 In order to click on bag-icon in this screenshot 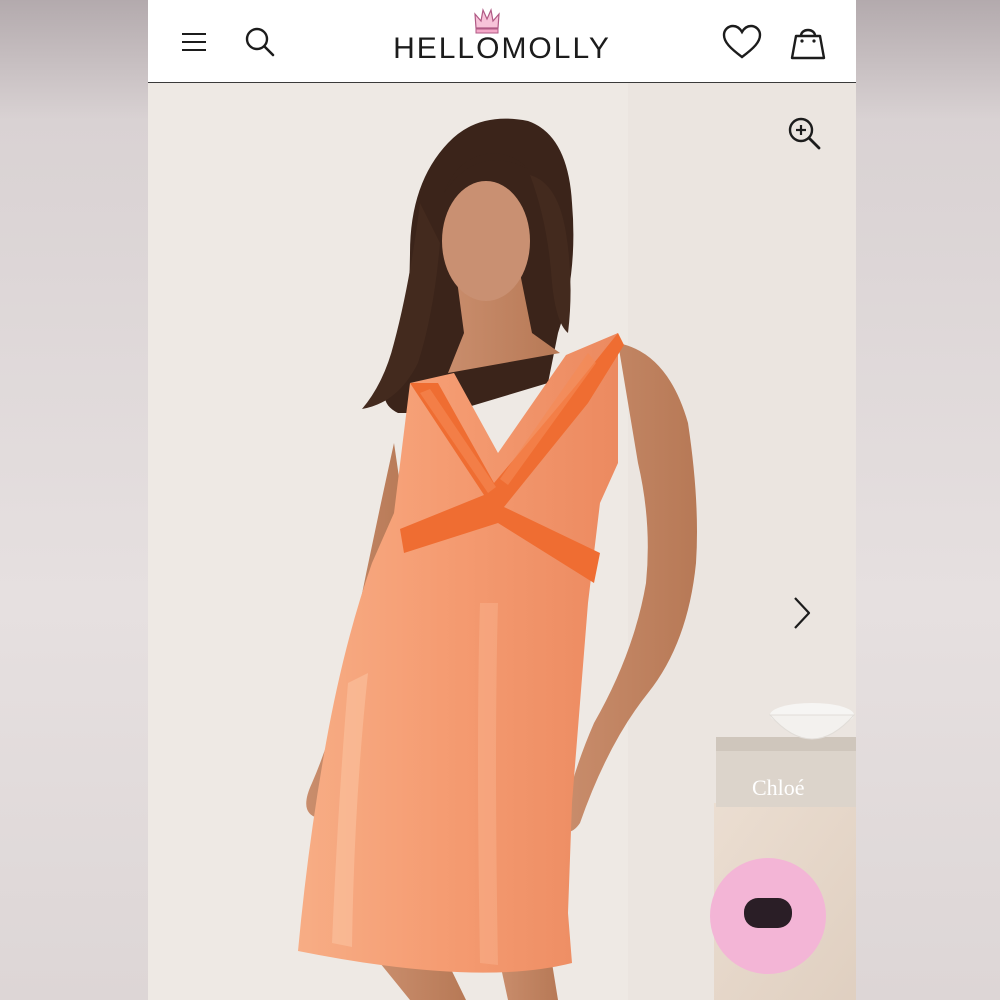, I will do `click(808, 42)`.